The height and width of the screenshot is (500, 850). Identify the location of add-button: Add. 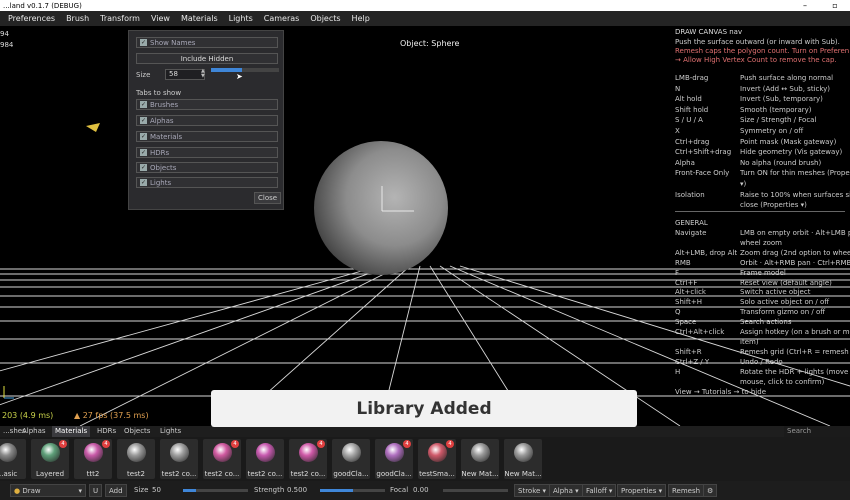
(116, 490).